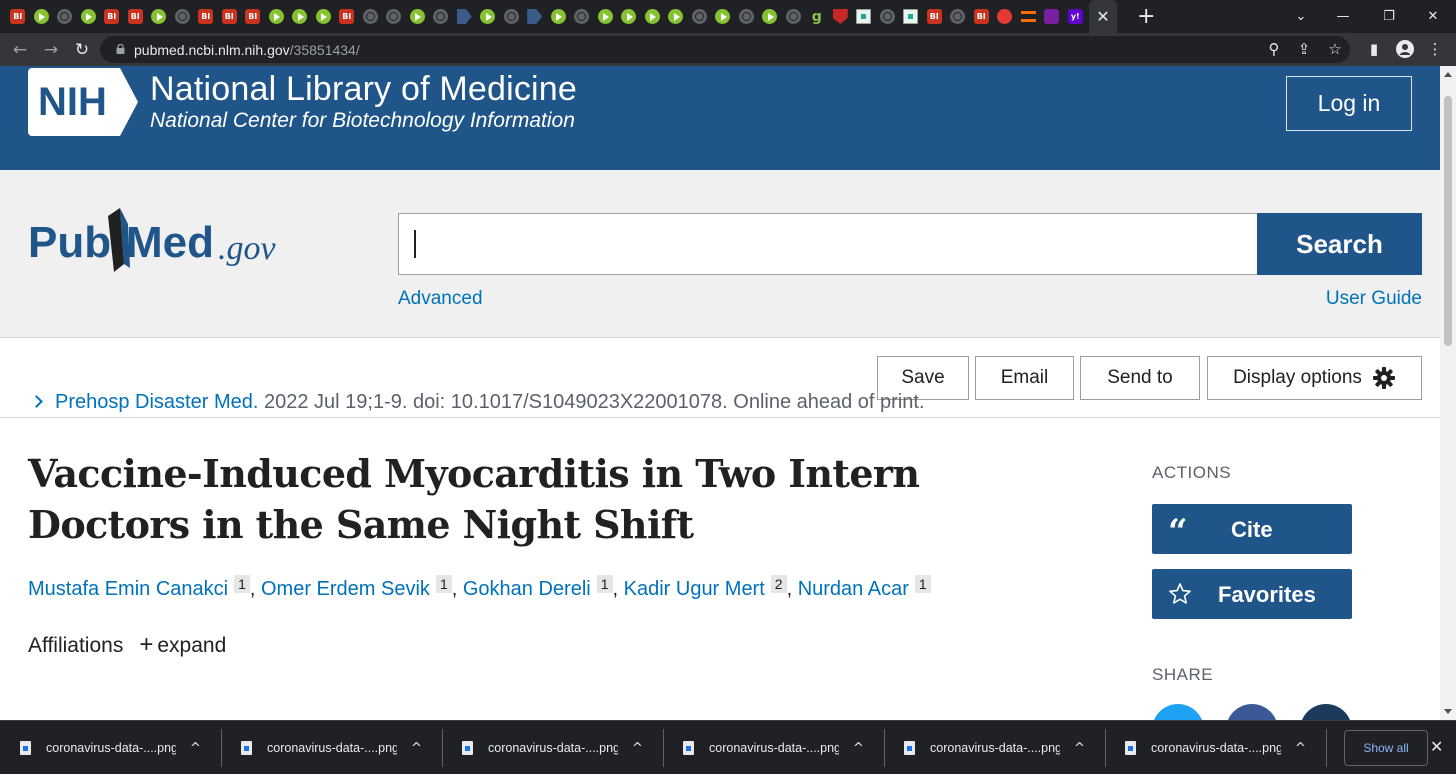 Image resolution: width=1456 pixels, height=775 pixels. Describe the element at coordinates (440, 299) in the screenshot. I see `advanced-search-link: Advanced` at that location.